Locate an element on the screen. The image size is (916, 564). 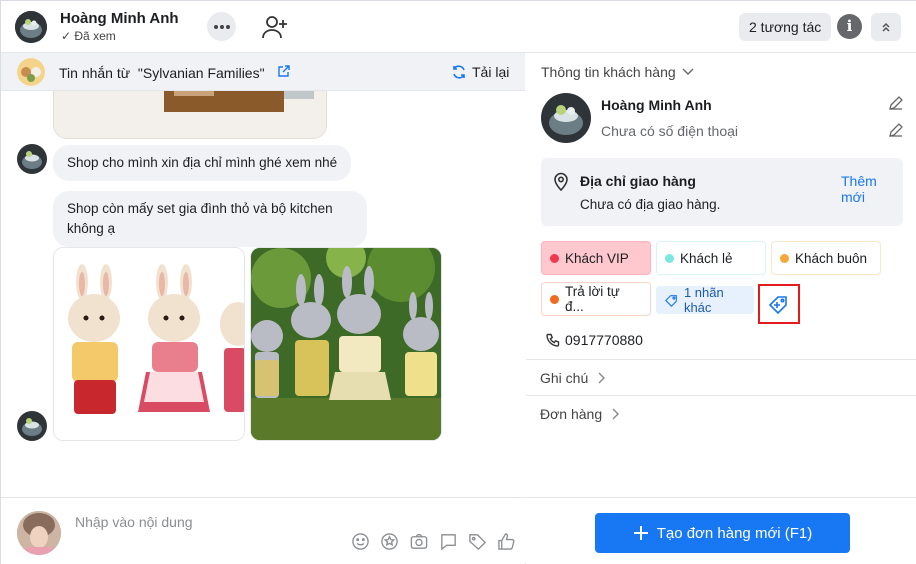
panel-footer: Tạo đơn hàng mới (F1) is located at coordinates (721, 530).